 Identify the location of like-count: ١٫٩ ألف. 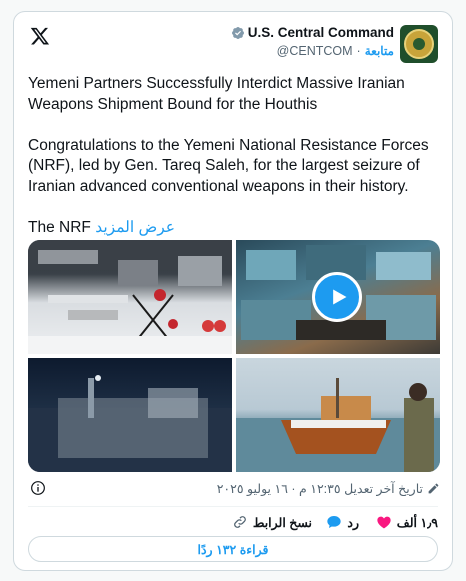
(417, 522).